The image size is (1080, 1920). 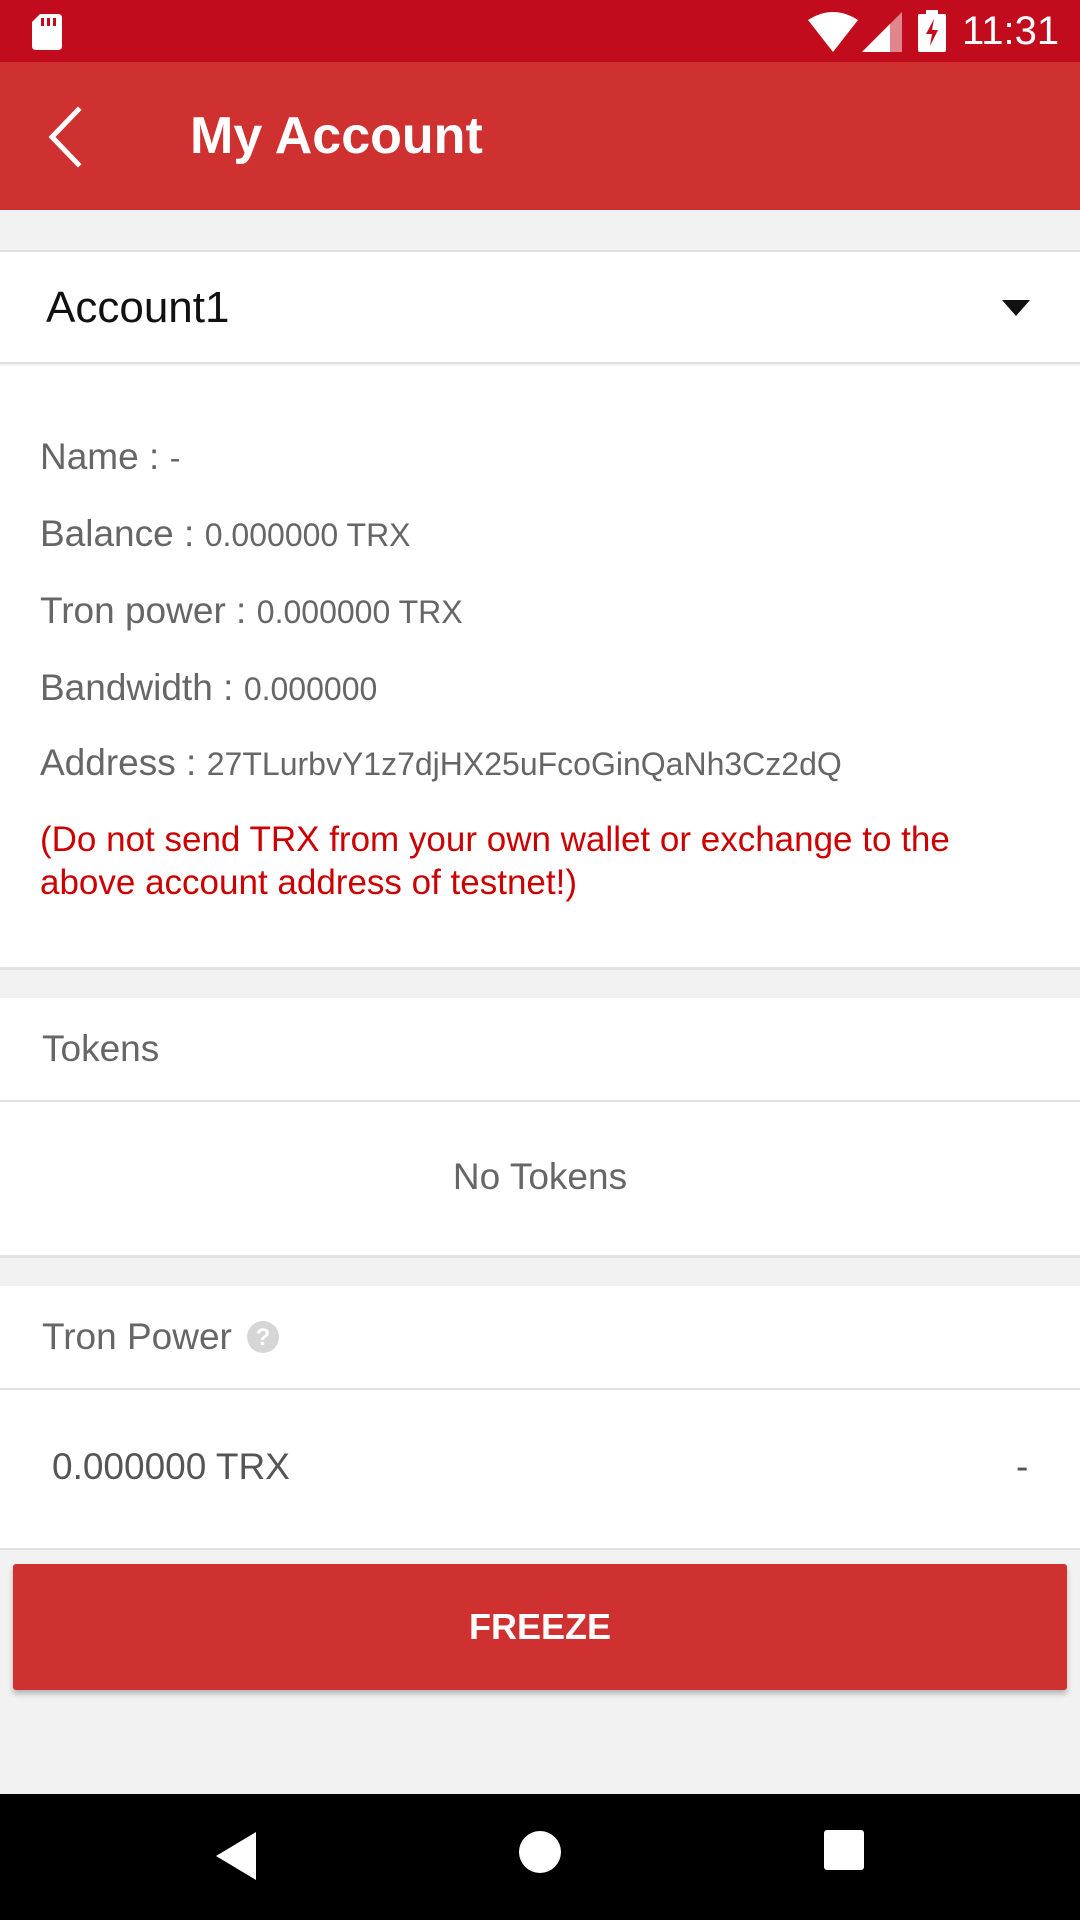 What do you see at coordinates (359, 612) in the screenshot?
I see `tron-power-value: 0.000000 TRX` at bounding box center [359, 612].